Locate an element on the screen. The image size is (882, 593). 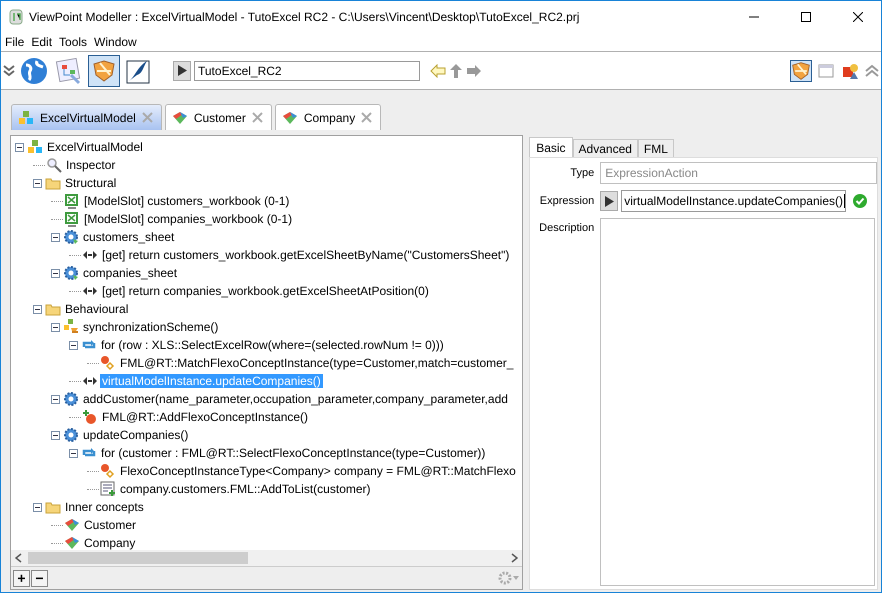
add-button: + is located at coordinates (21, 578).